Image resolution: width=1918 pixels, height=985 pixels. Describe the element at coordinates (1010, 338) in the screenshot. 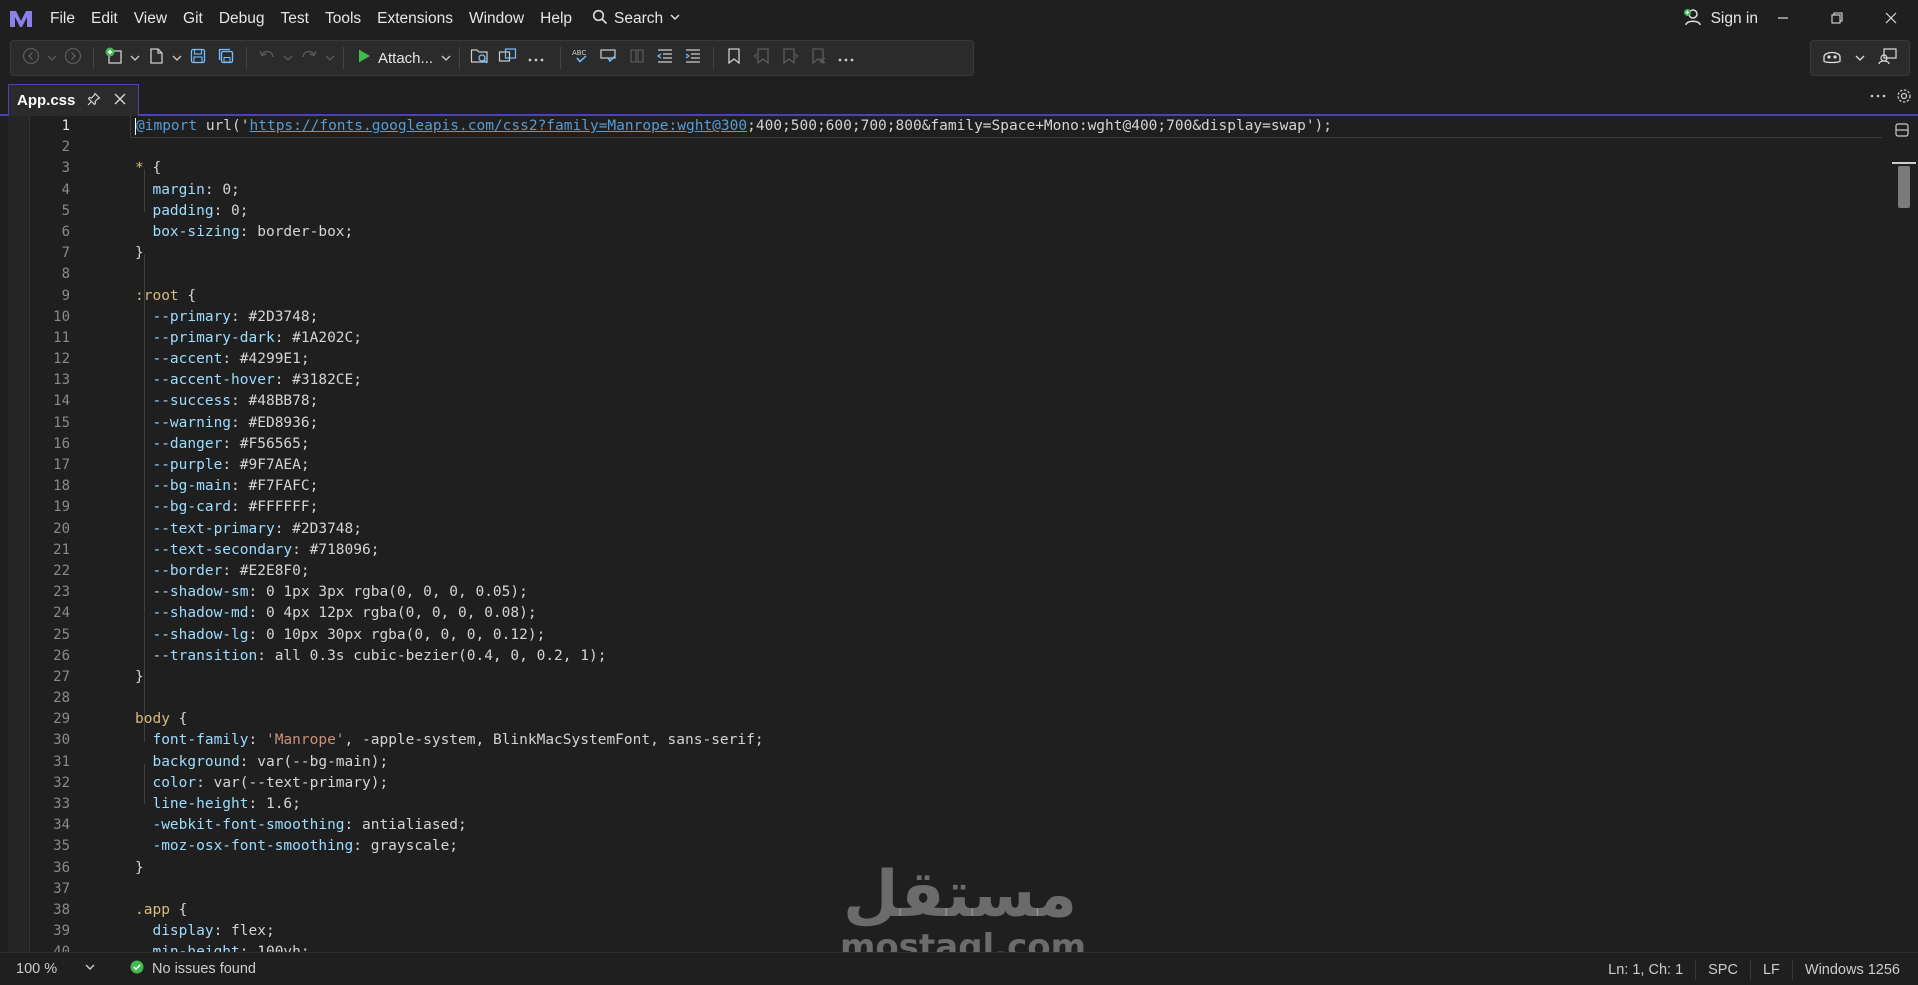

I see `code-line: --primary-dark: #1A202C;` at that location.